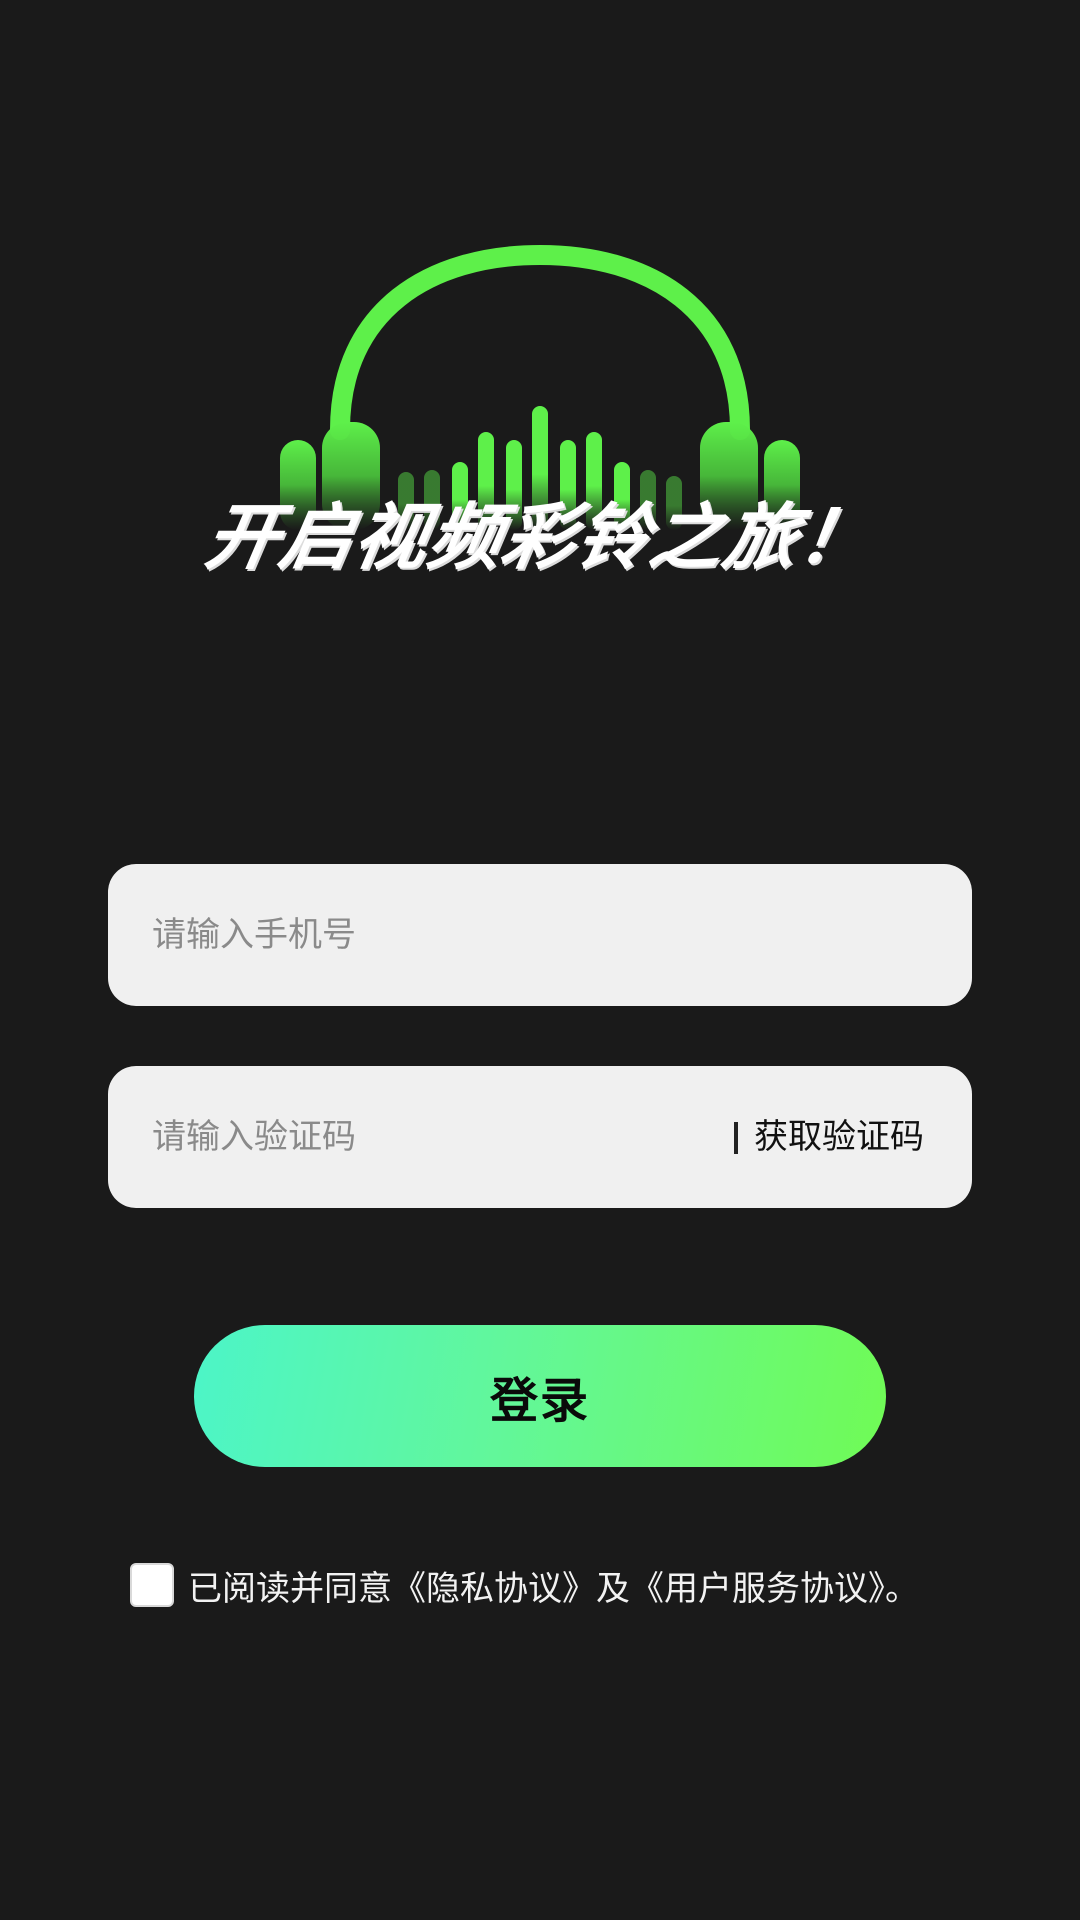  I want to click on agreement-row: 已阅读并同意《隐私协议》及《用户服务协议》。, so click(524, 1585).